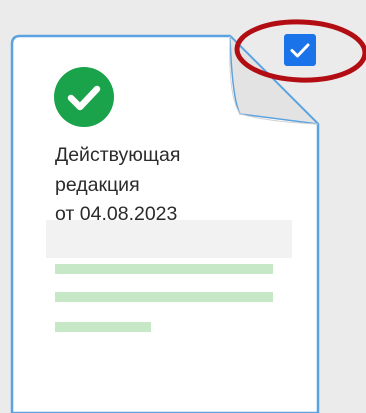 Image resolution: width=366 pixels, height=413 pixels. I want to click on select-checkbox, so click(300, 50).